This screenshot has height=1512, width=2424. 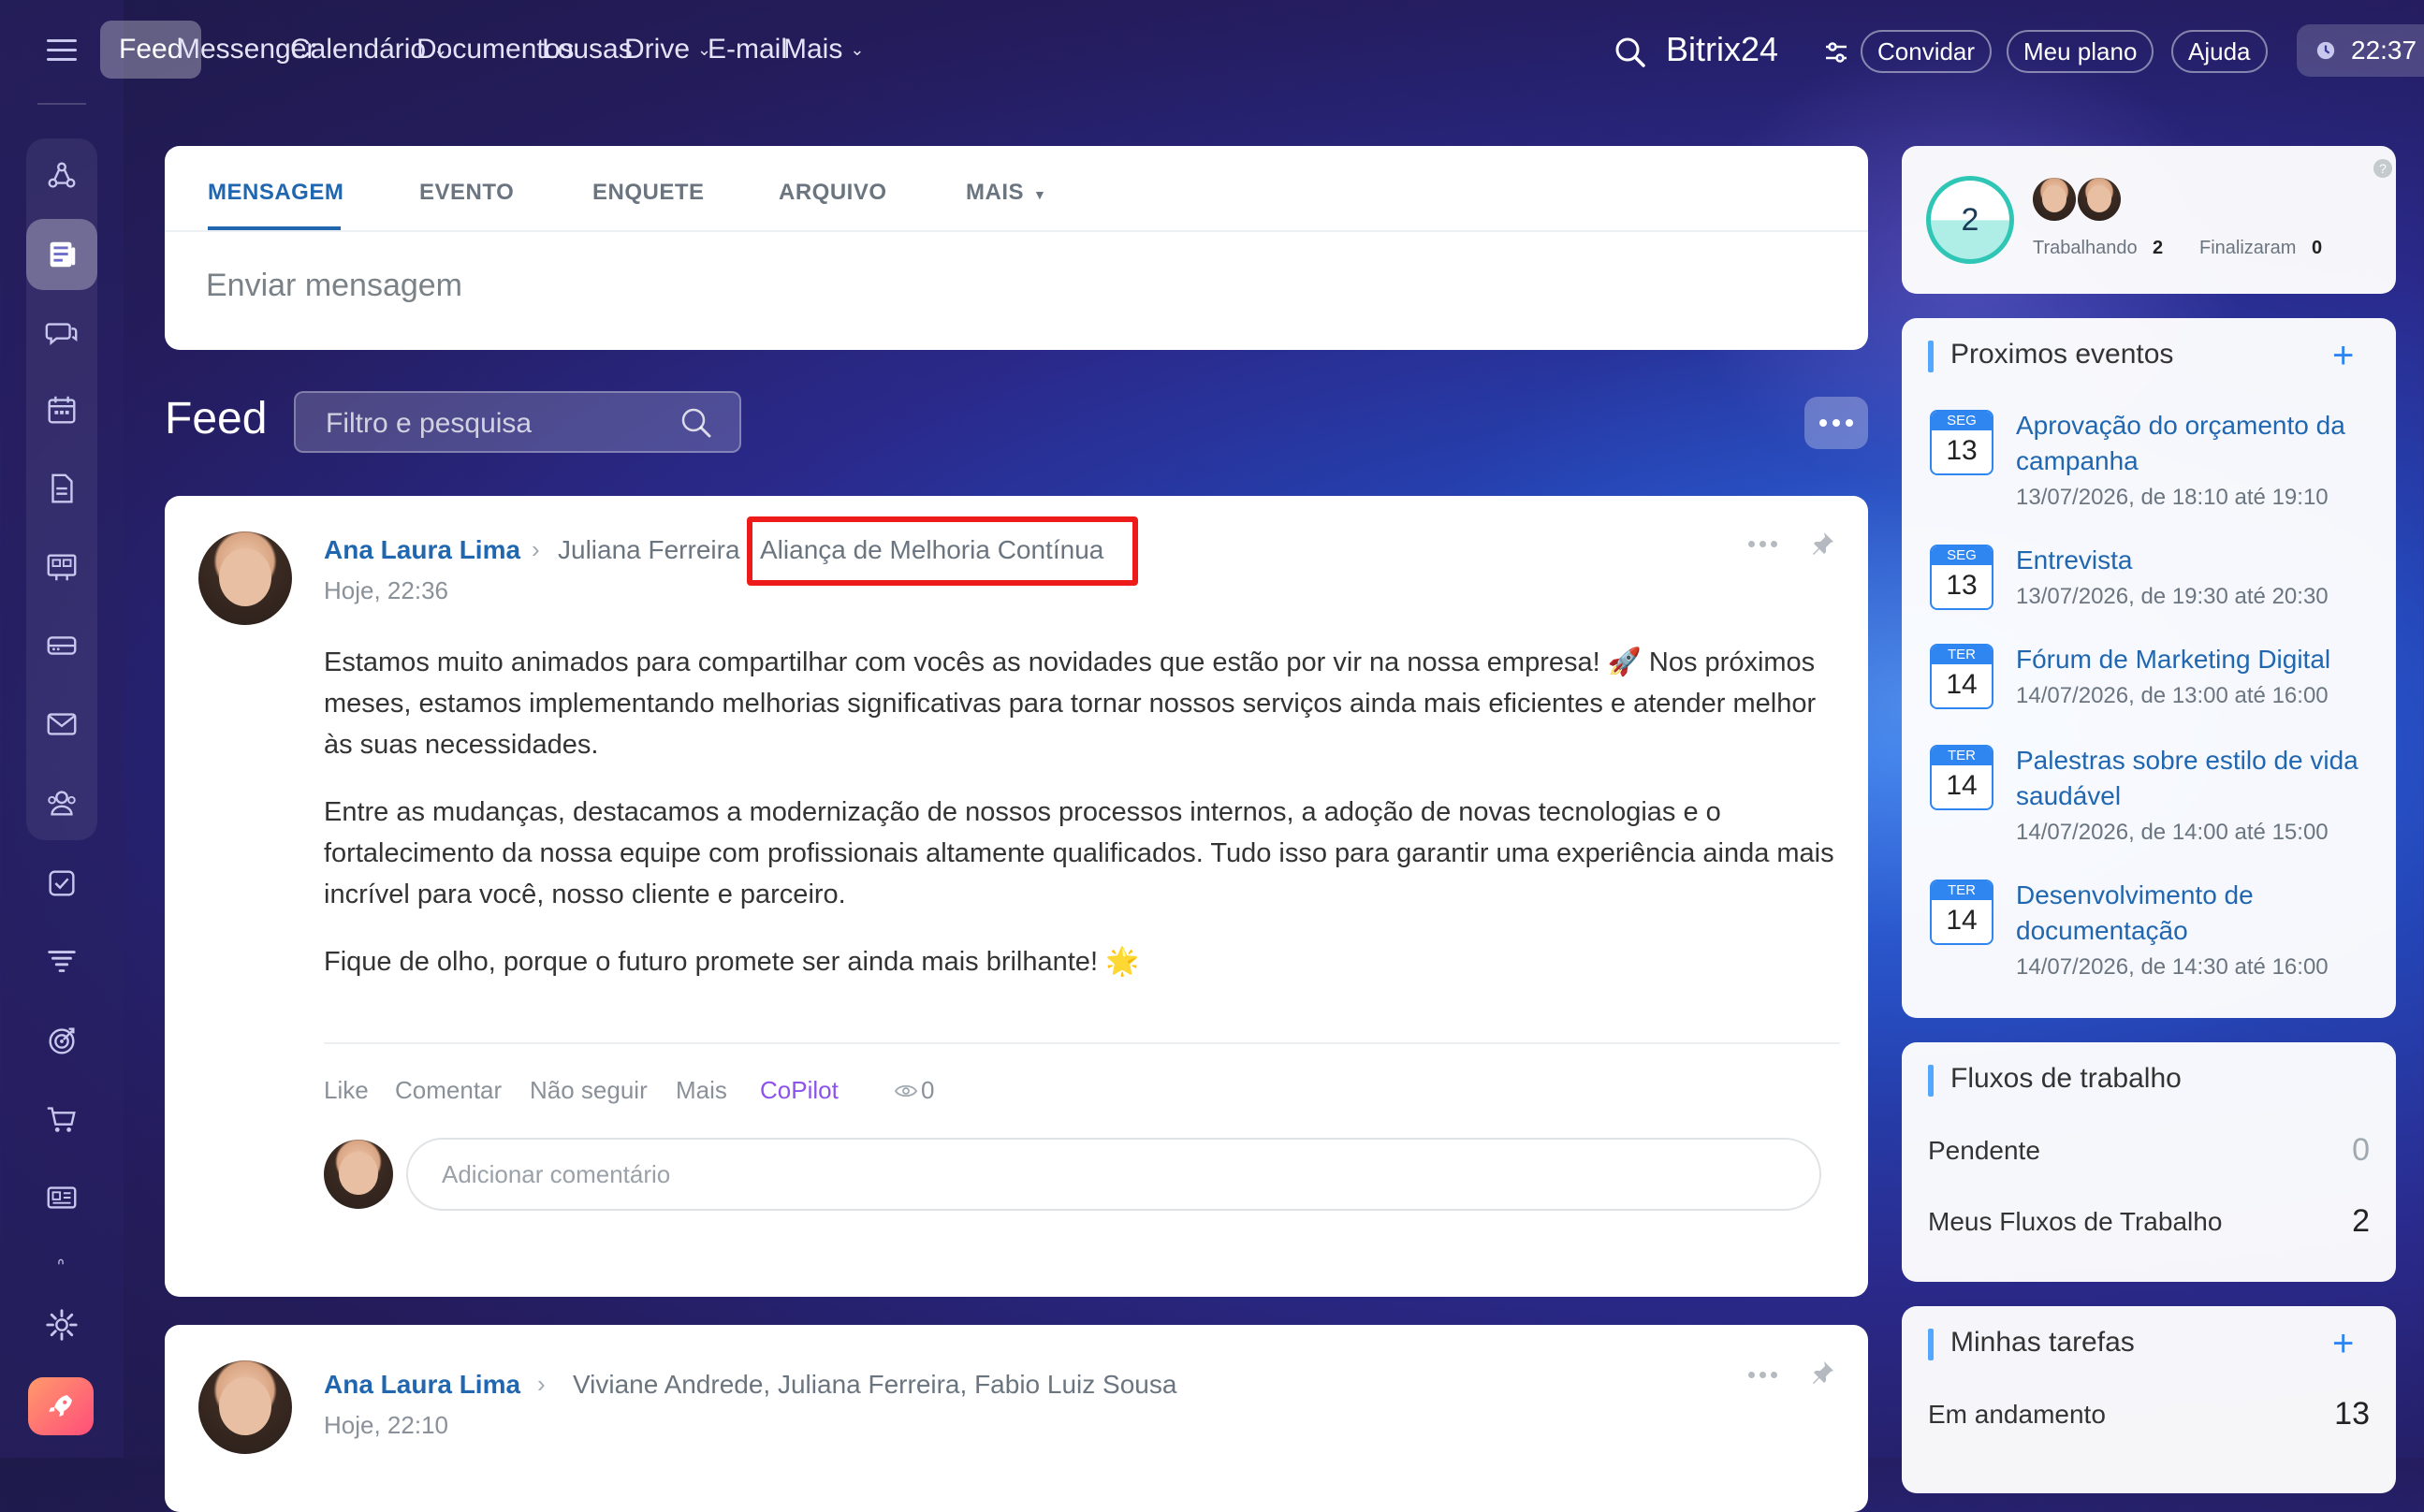 I want to click on clock-time: 22:37, so click(x=2384, y=51).